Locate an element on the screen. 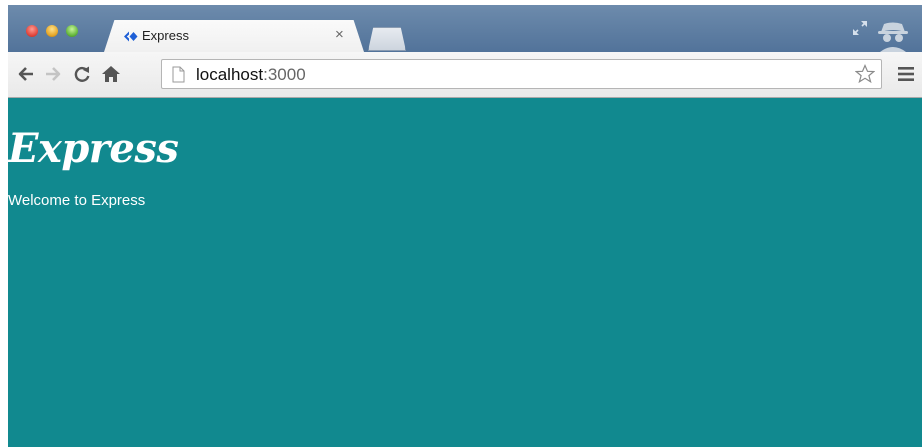 The height and width of the screenshot is (447, 922). star-icon is located at coordinates (865, 74).